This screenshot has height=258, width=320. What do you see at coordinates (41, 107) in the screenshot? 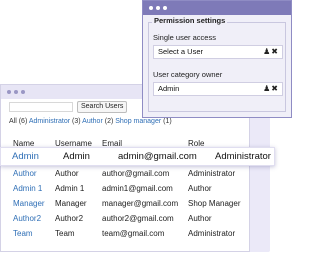
I see `search-input` at bounding box center [41, 107].